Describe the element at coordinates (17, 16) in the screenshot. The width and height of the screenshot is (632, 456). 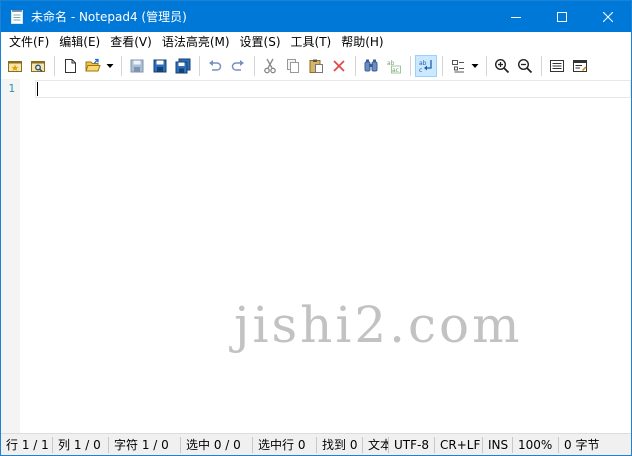
I see `notepad-app-icon` at that location.